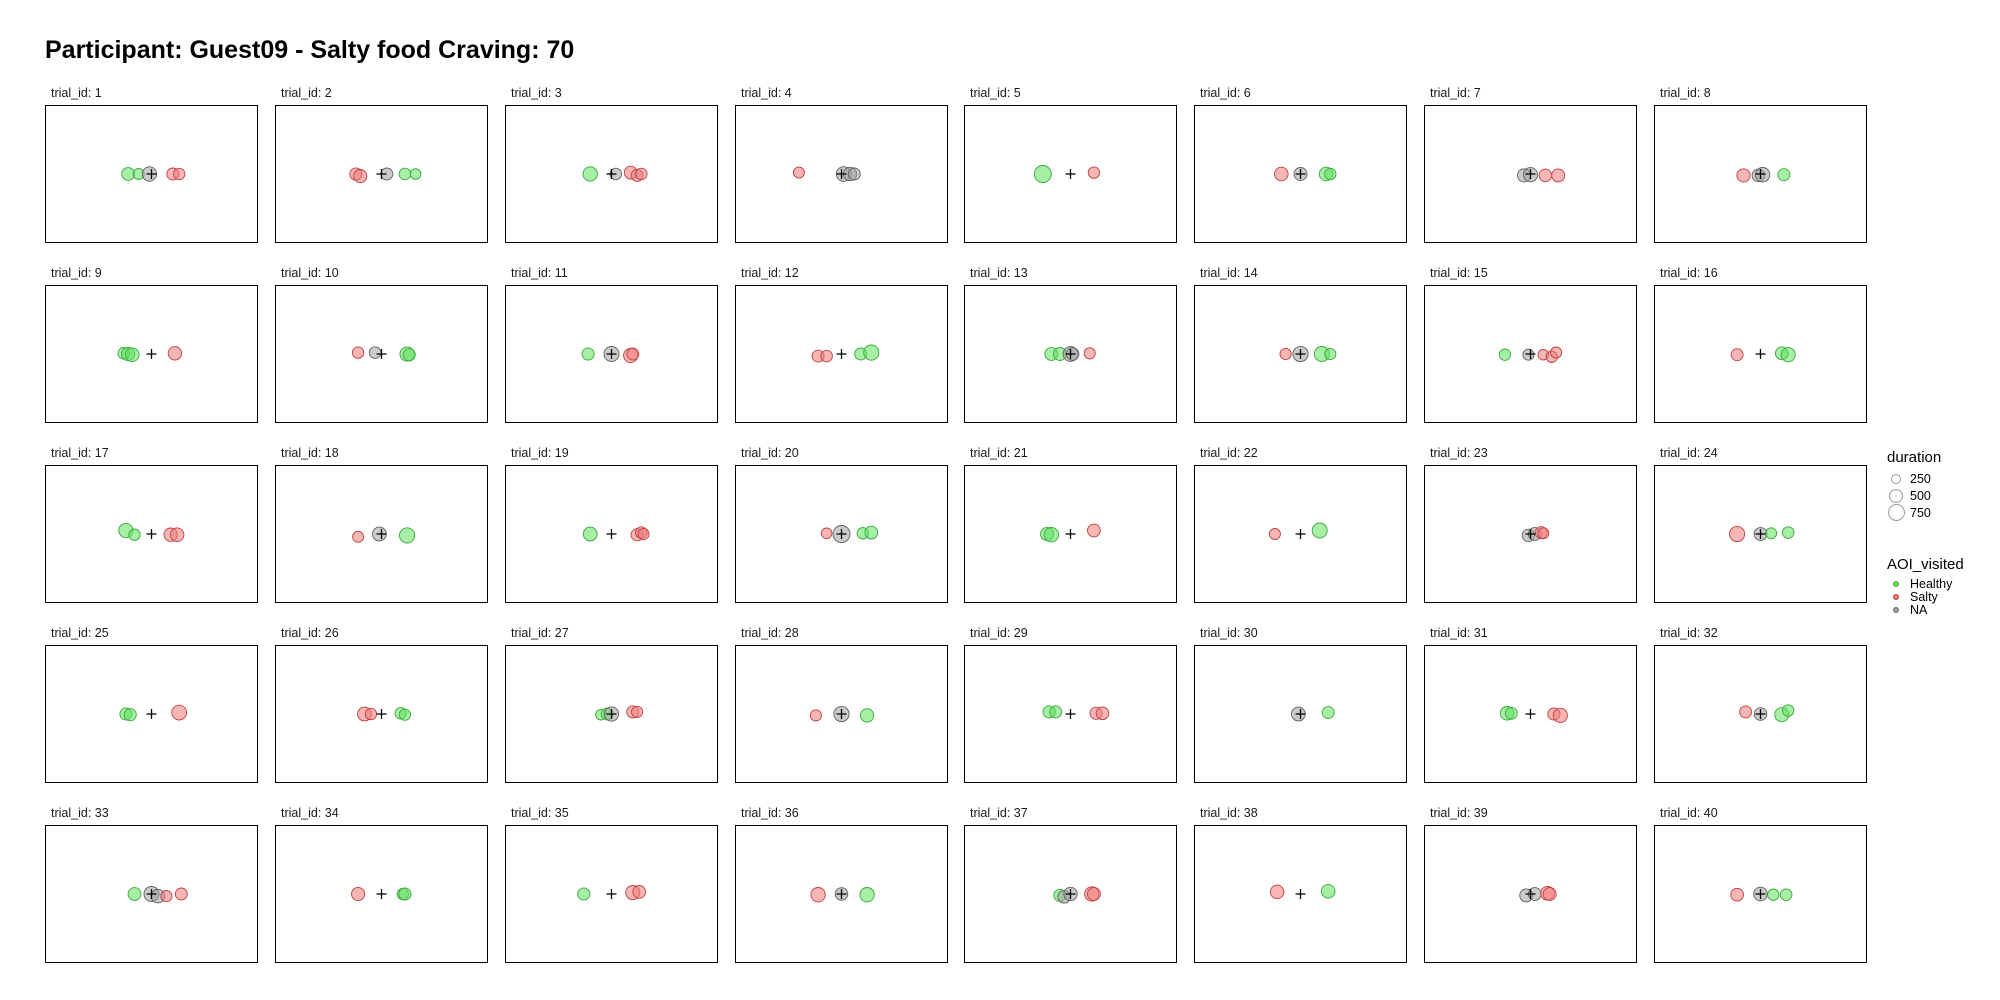 This screenshot has height=1000, width=2000. What do you see at coordinates (1896, 596) in the screenshot?
I see `salty-key` at bounding box center [1896, 596].